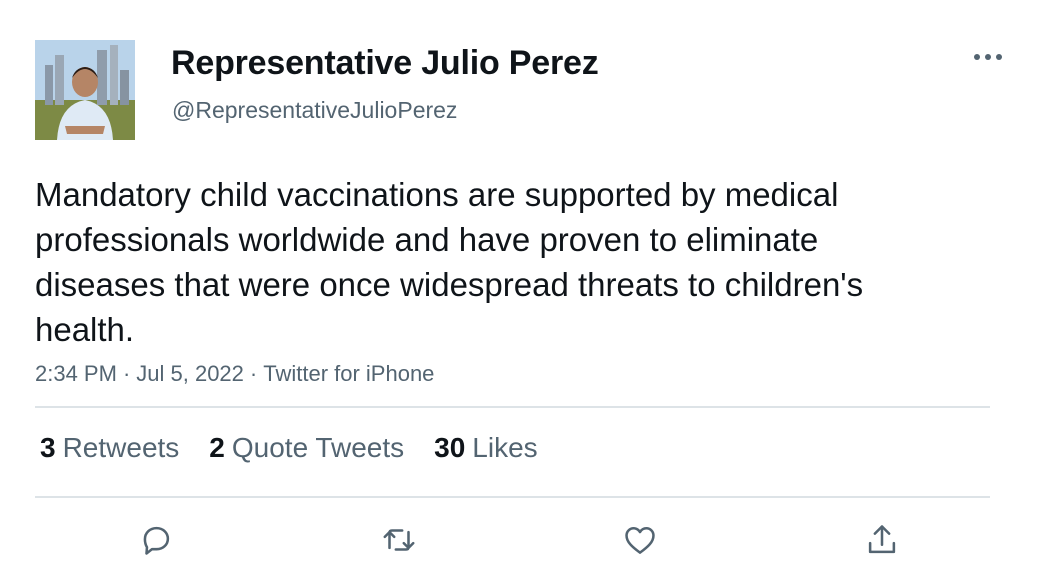 This screenshot has height=570, width=1050. What do you see at coordinates (217, 447) in the screenshot?
I see `stat-count: 2` at bounding box center [217, 447].